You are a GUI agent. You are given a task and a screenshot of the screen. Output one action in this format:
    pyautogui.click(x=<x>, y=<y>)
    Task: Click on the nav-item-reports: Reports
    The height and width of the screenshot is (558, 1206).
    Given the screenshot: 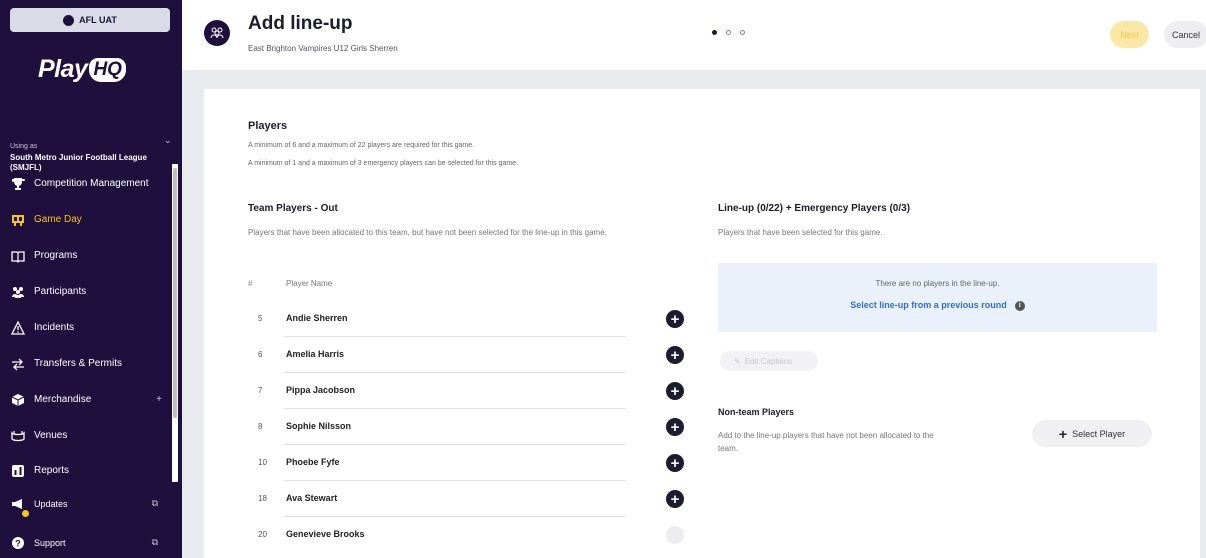 What is the action you would take?
    pyautogui.click(x=89, y=470)
    